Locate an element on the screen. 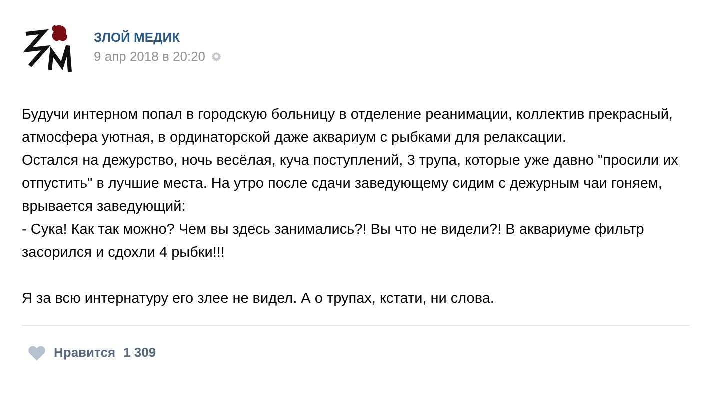 The height and width of the screenshot is (401, 712). like-button: Нравится 1 309 is located at coordinates (92, 353).